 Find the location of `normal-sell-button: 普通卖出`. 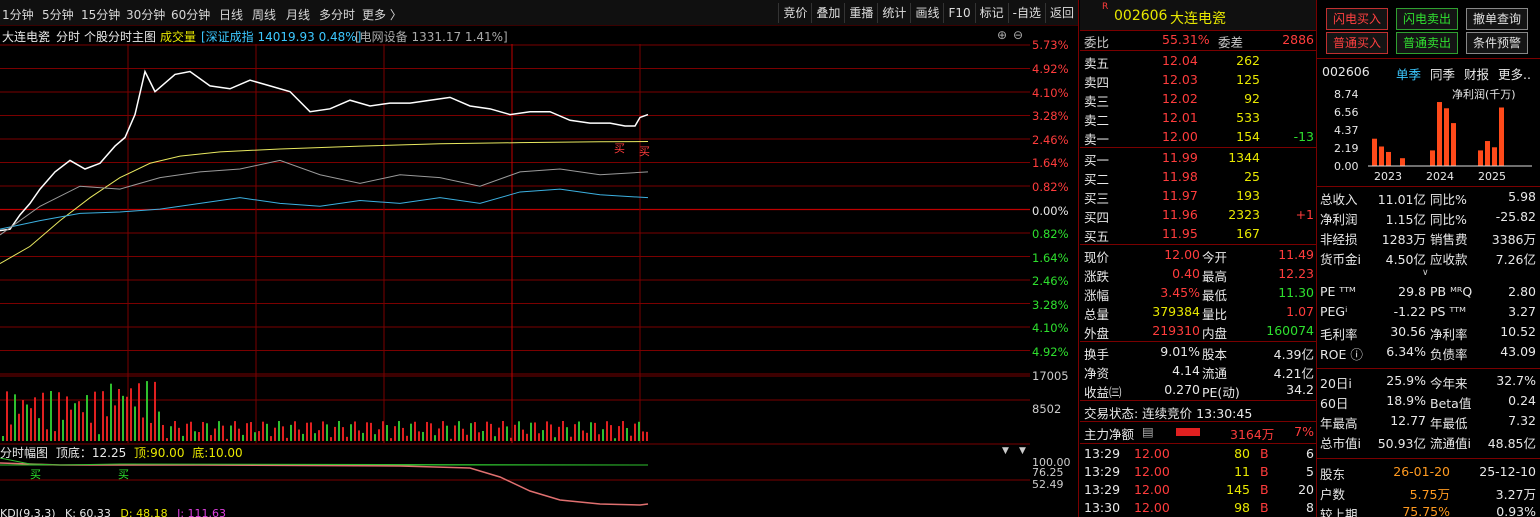

normal-sell-button: 普通卖出 is located at coordinates (1427, 43).